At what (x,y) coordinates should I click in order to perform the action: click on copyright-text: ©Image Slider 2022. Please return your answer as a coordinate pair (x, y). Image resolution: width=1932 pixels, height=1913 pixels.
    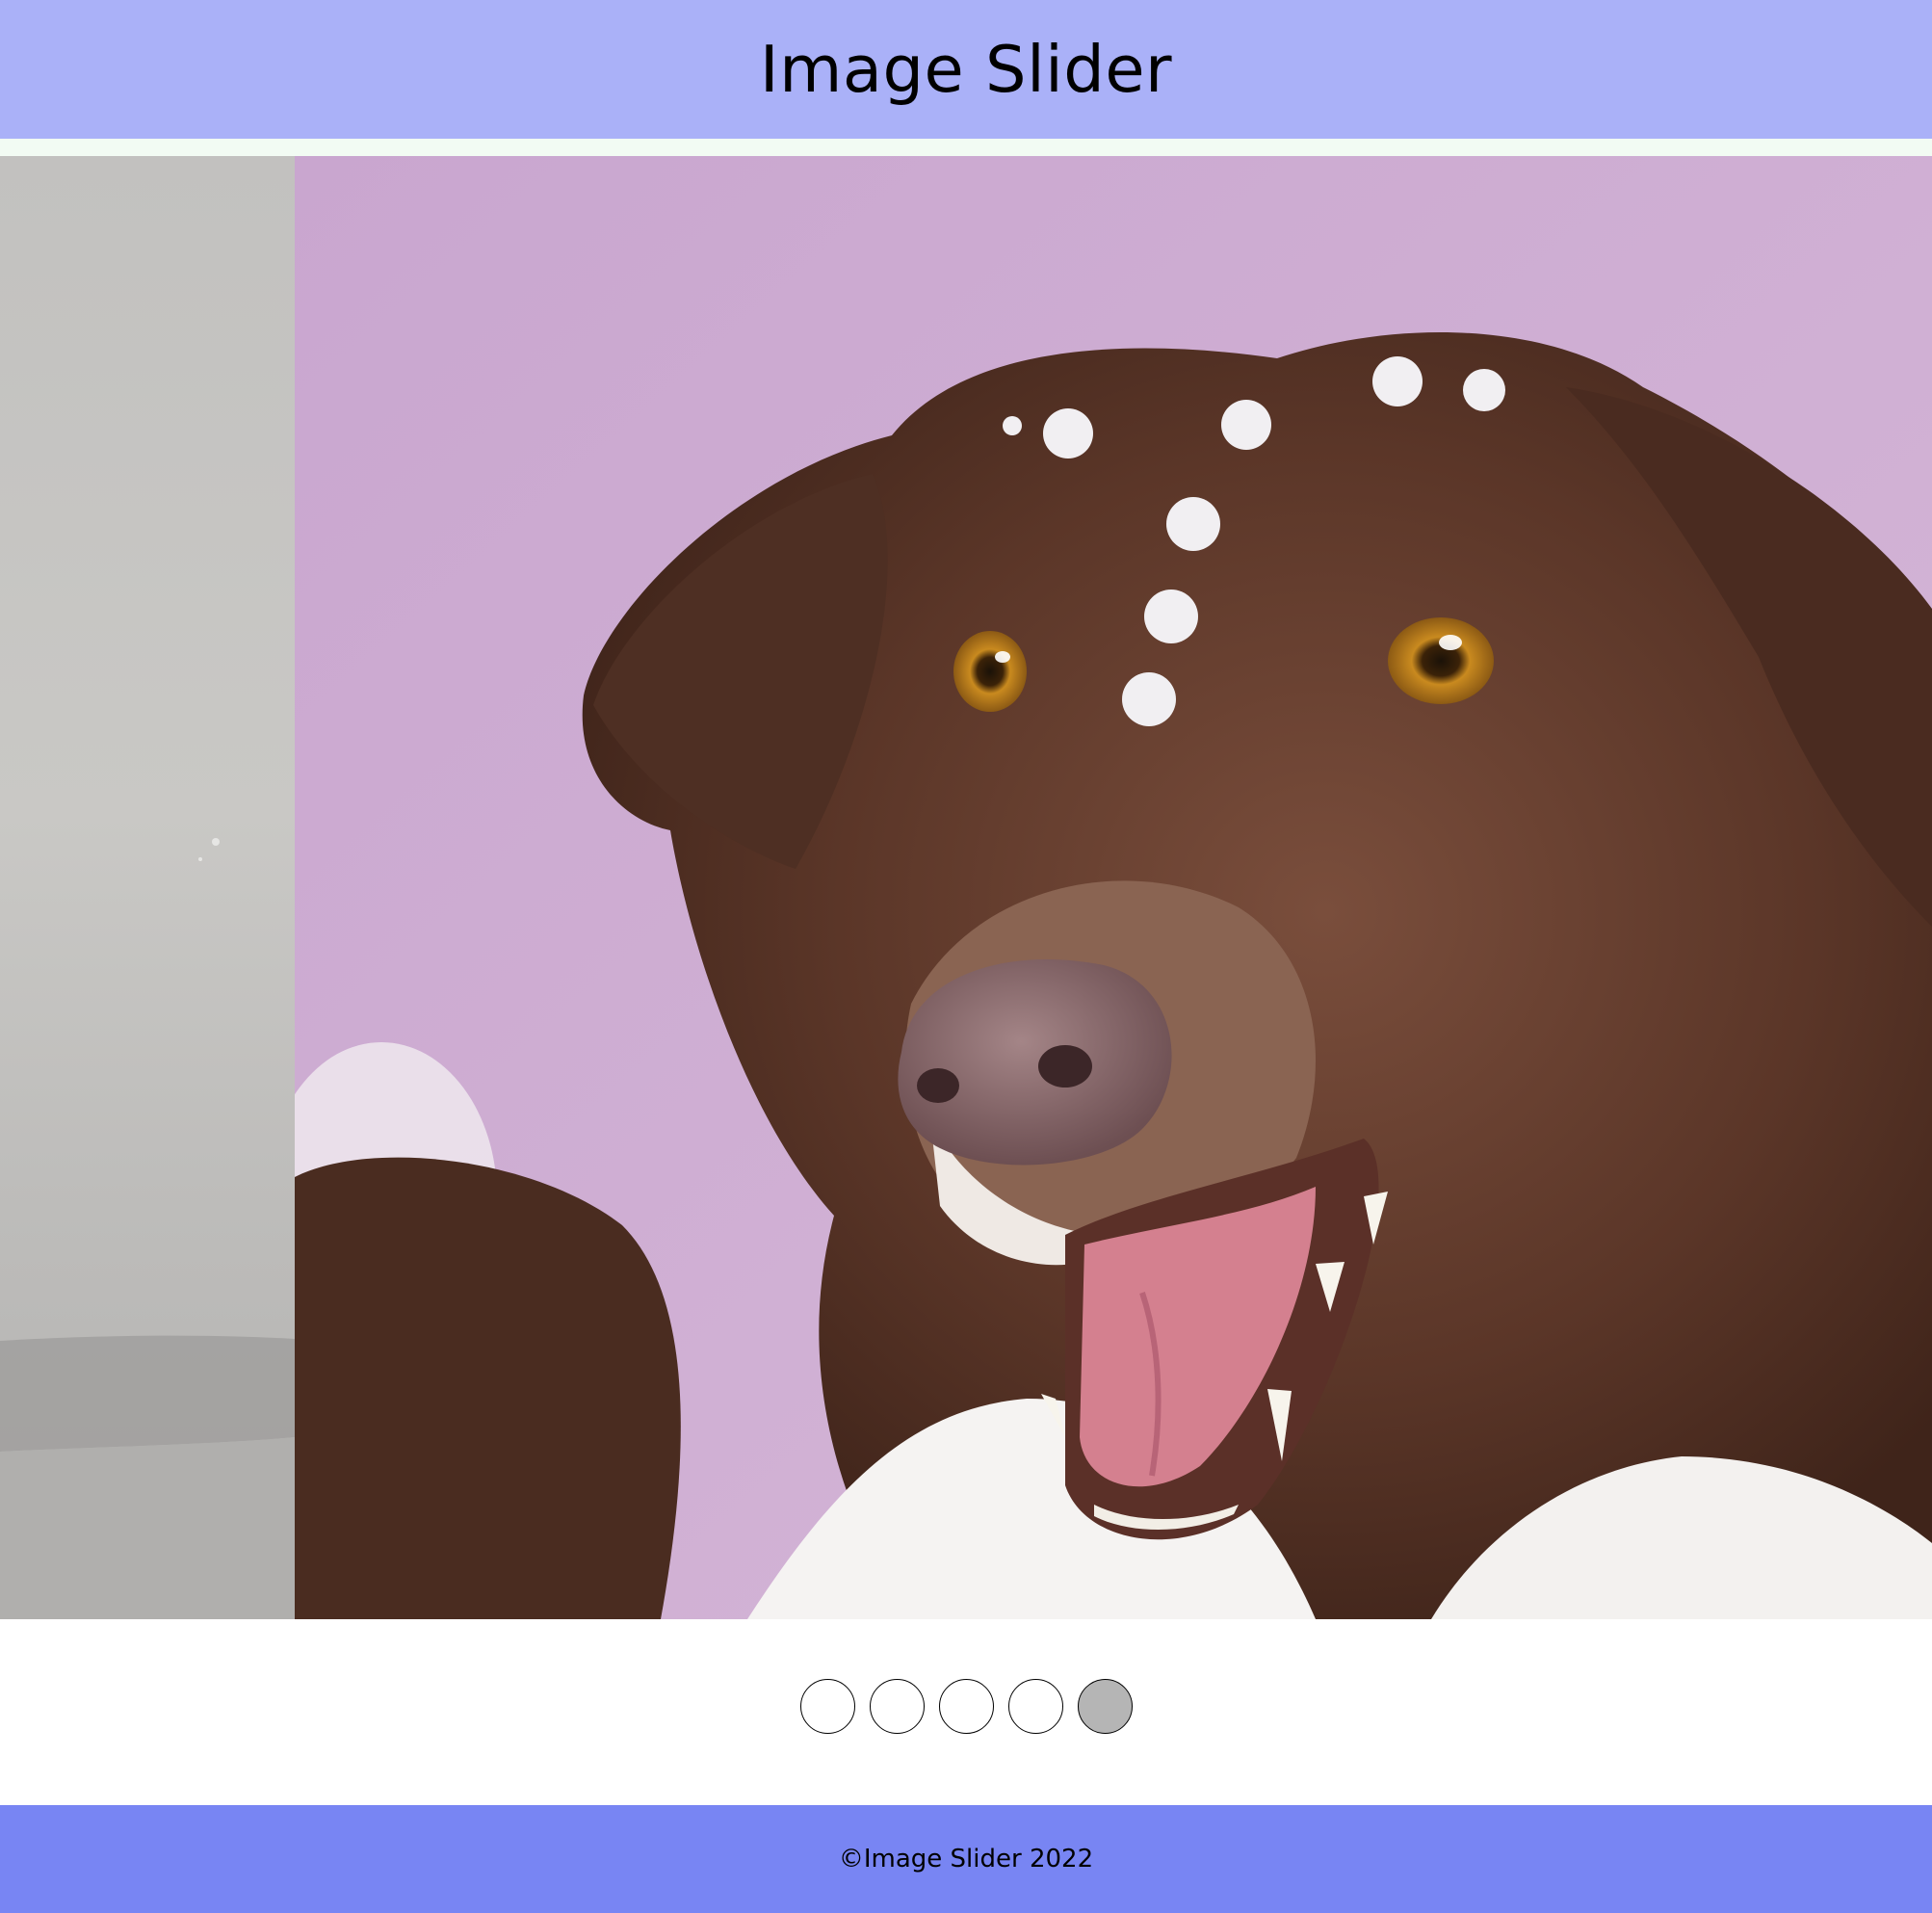
    Looking at the image, I should click on (966, 1859).